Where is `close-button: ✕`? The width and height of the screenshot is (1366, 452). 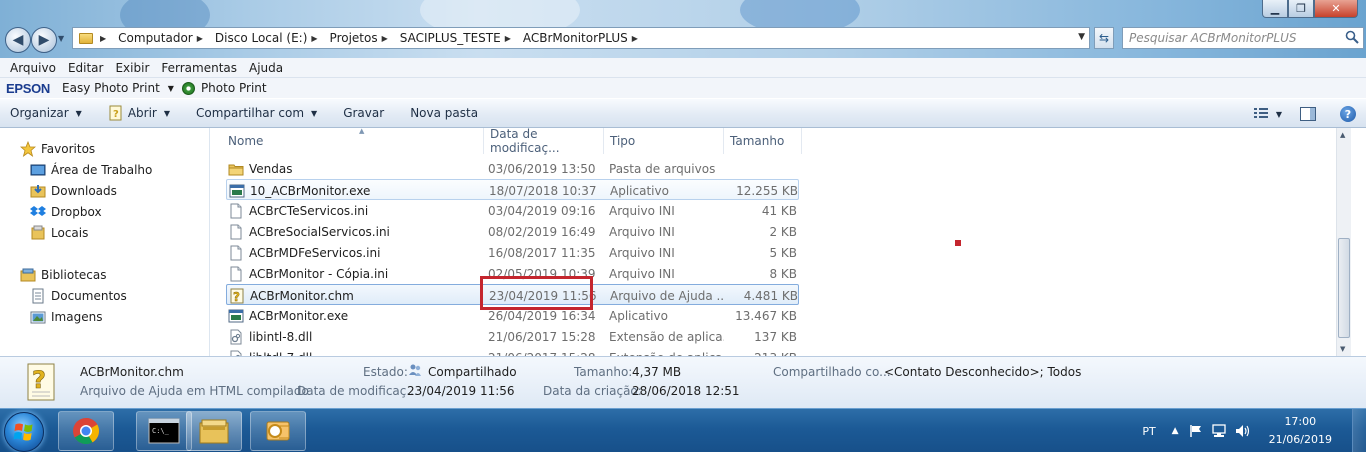
close-button: ✕ is located at coordinates (1336, 9).